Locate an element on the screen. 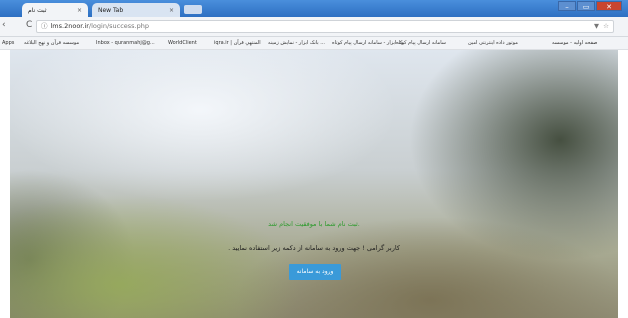 The image size is (628, 318). tab-signup: ثبت نام × is located at coordinates (55, 10).